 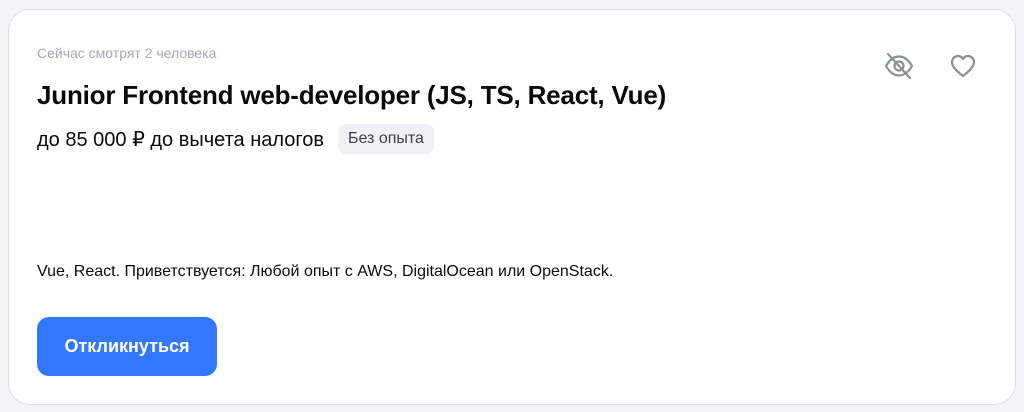 What do you see at coordinates (386, 139) in the screenshot?
I see `experience-badge: Без опыта` at bounding box center [386, 139].